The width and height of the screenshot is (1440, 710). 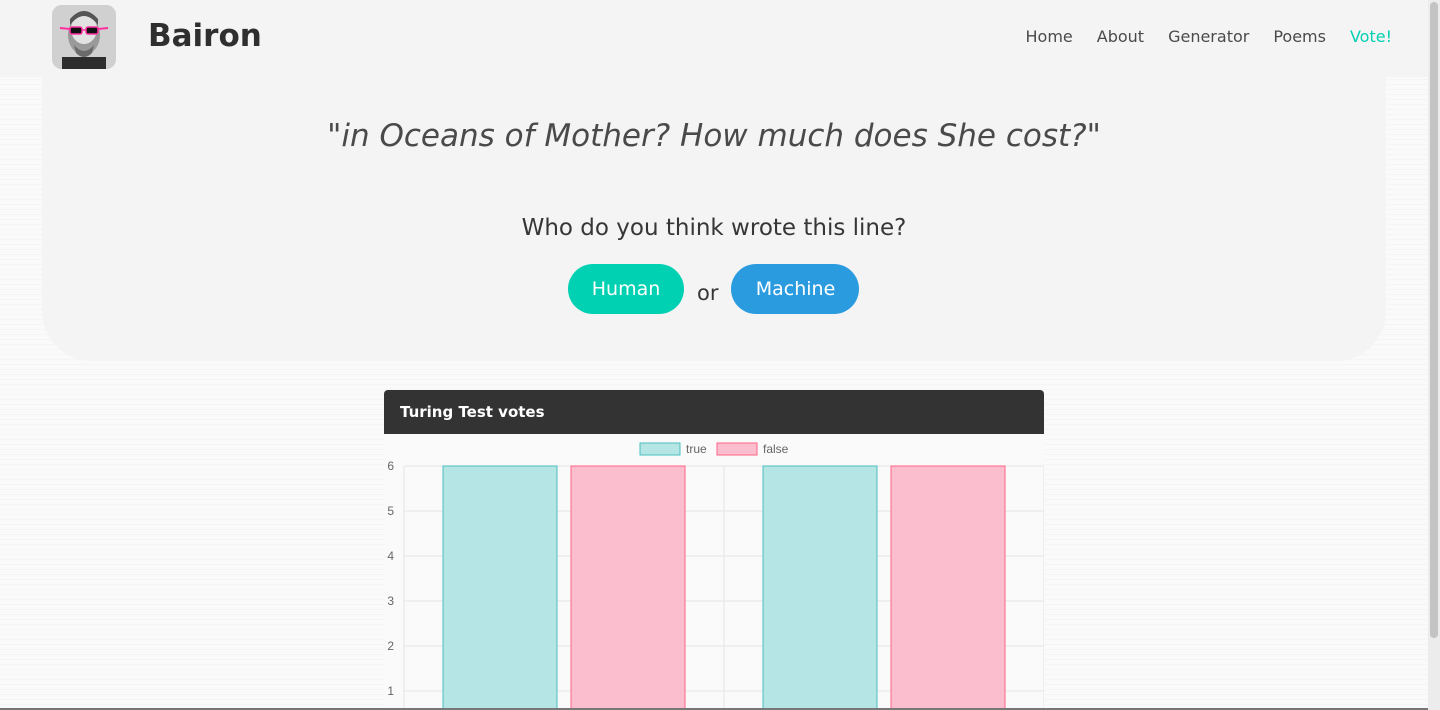 I want to click on legend-swatch-false, so click(x=737, y=449).